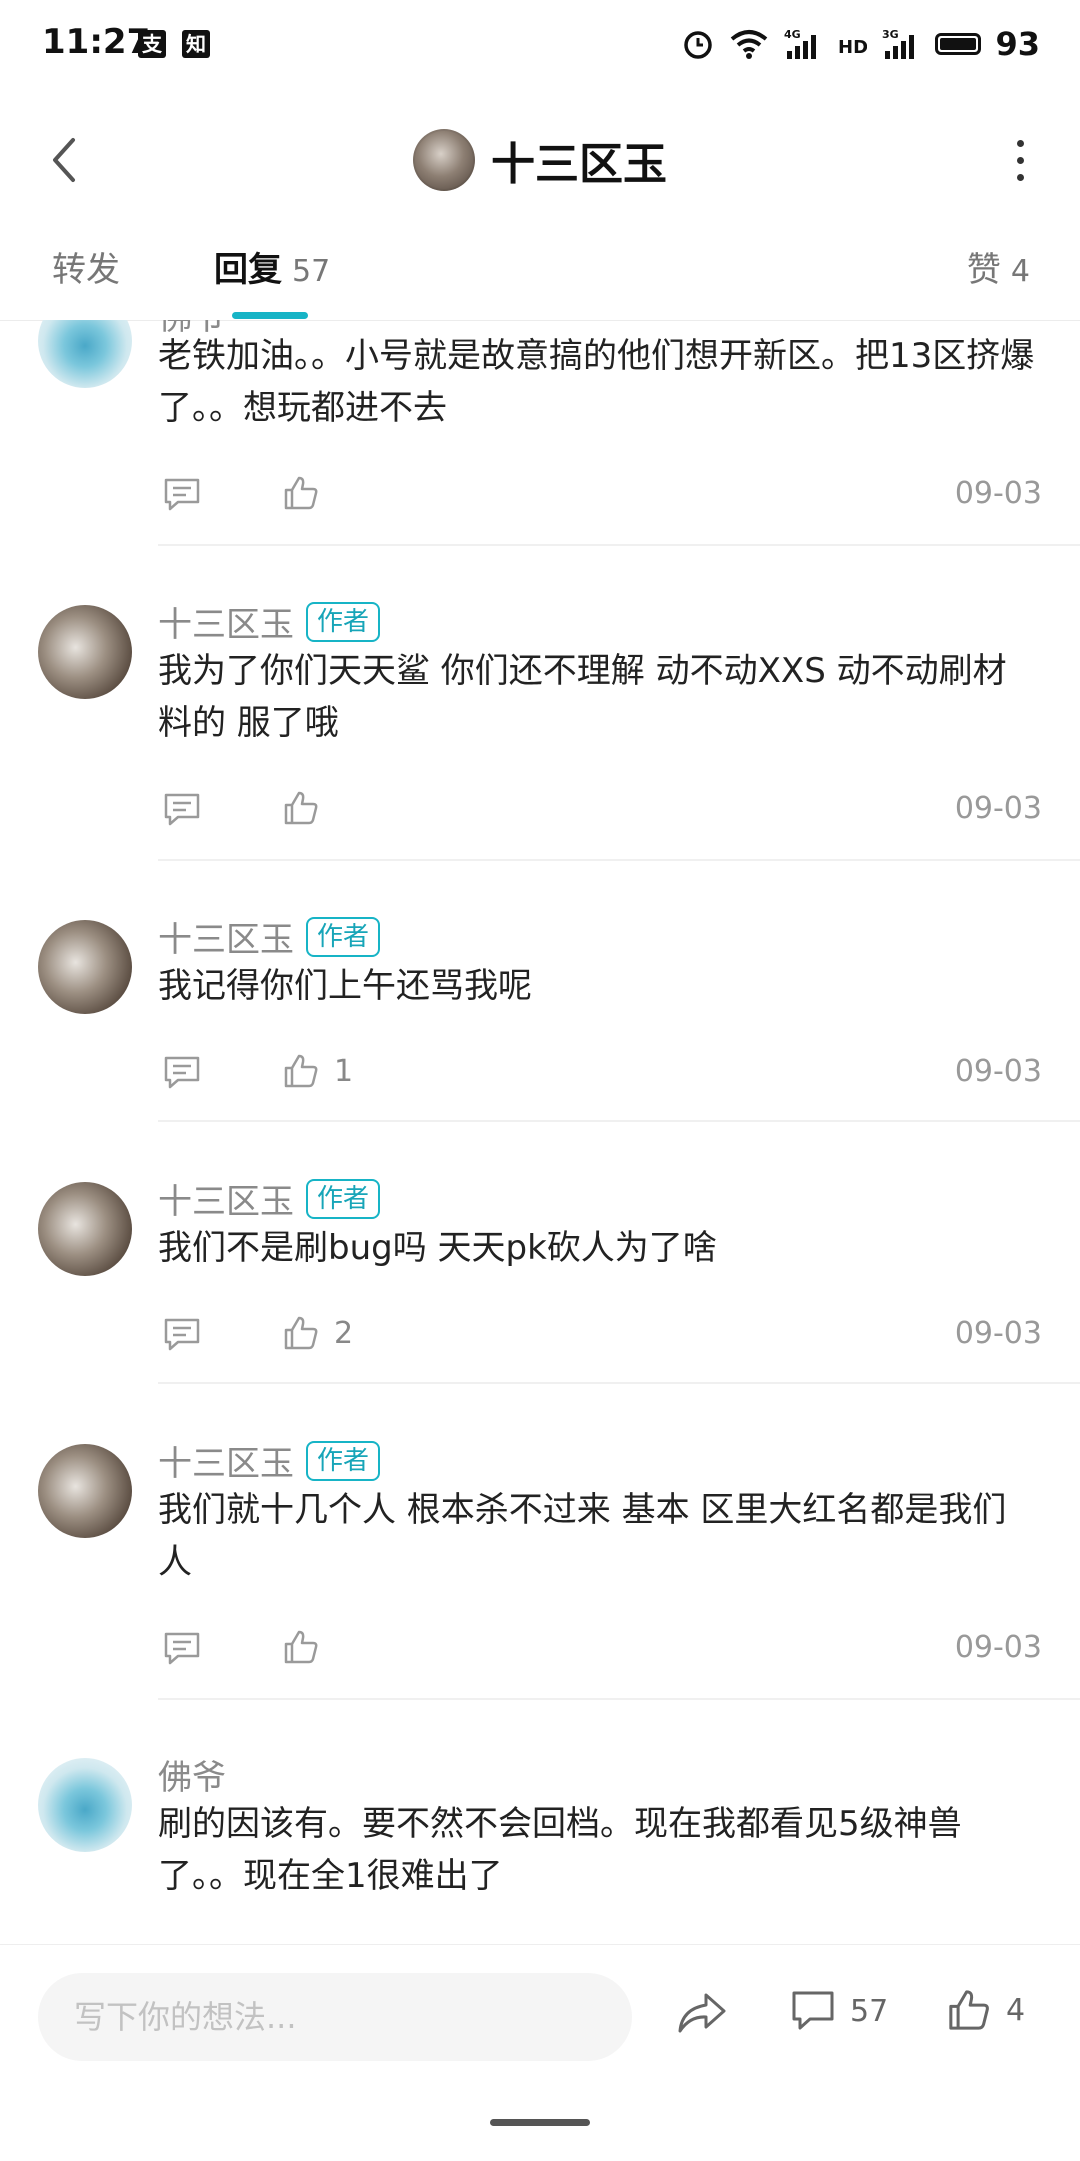 This screenshot has height=2161, width=1080. I want to click on comment-text: 我记得你们上午还骂我呢, so click(598, 986).